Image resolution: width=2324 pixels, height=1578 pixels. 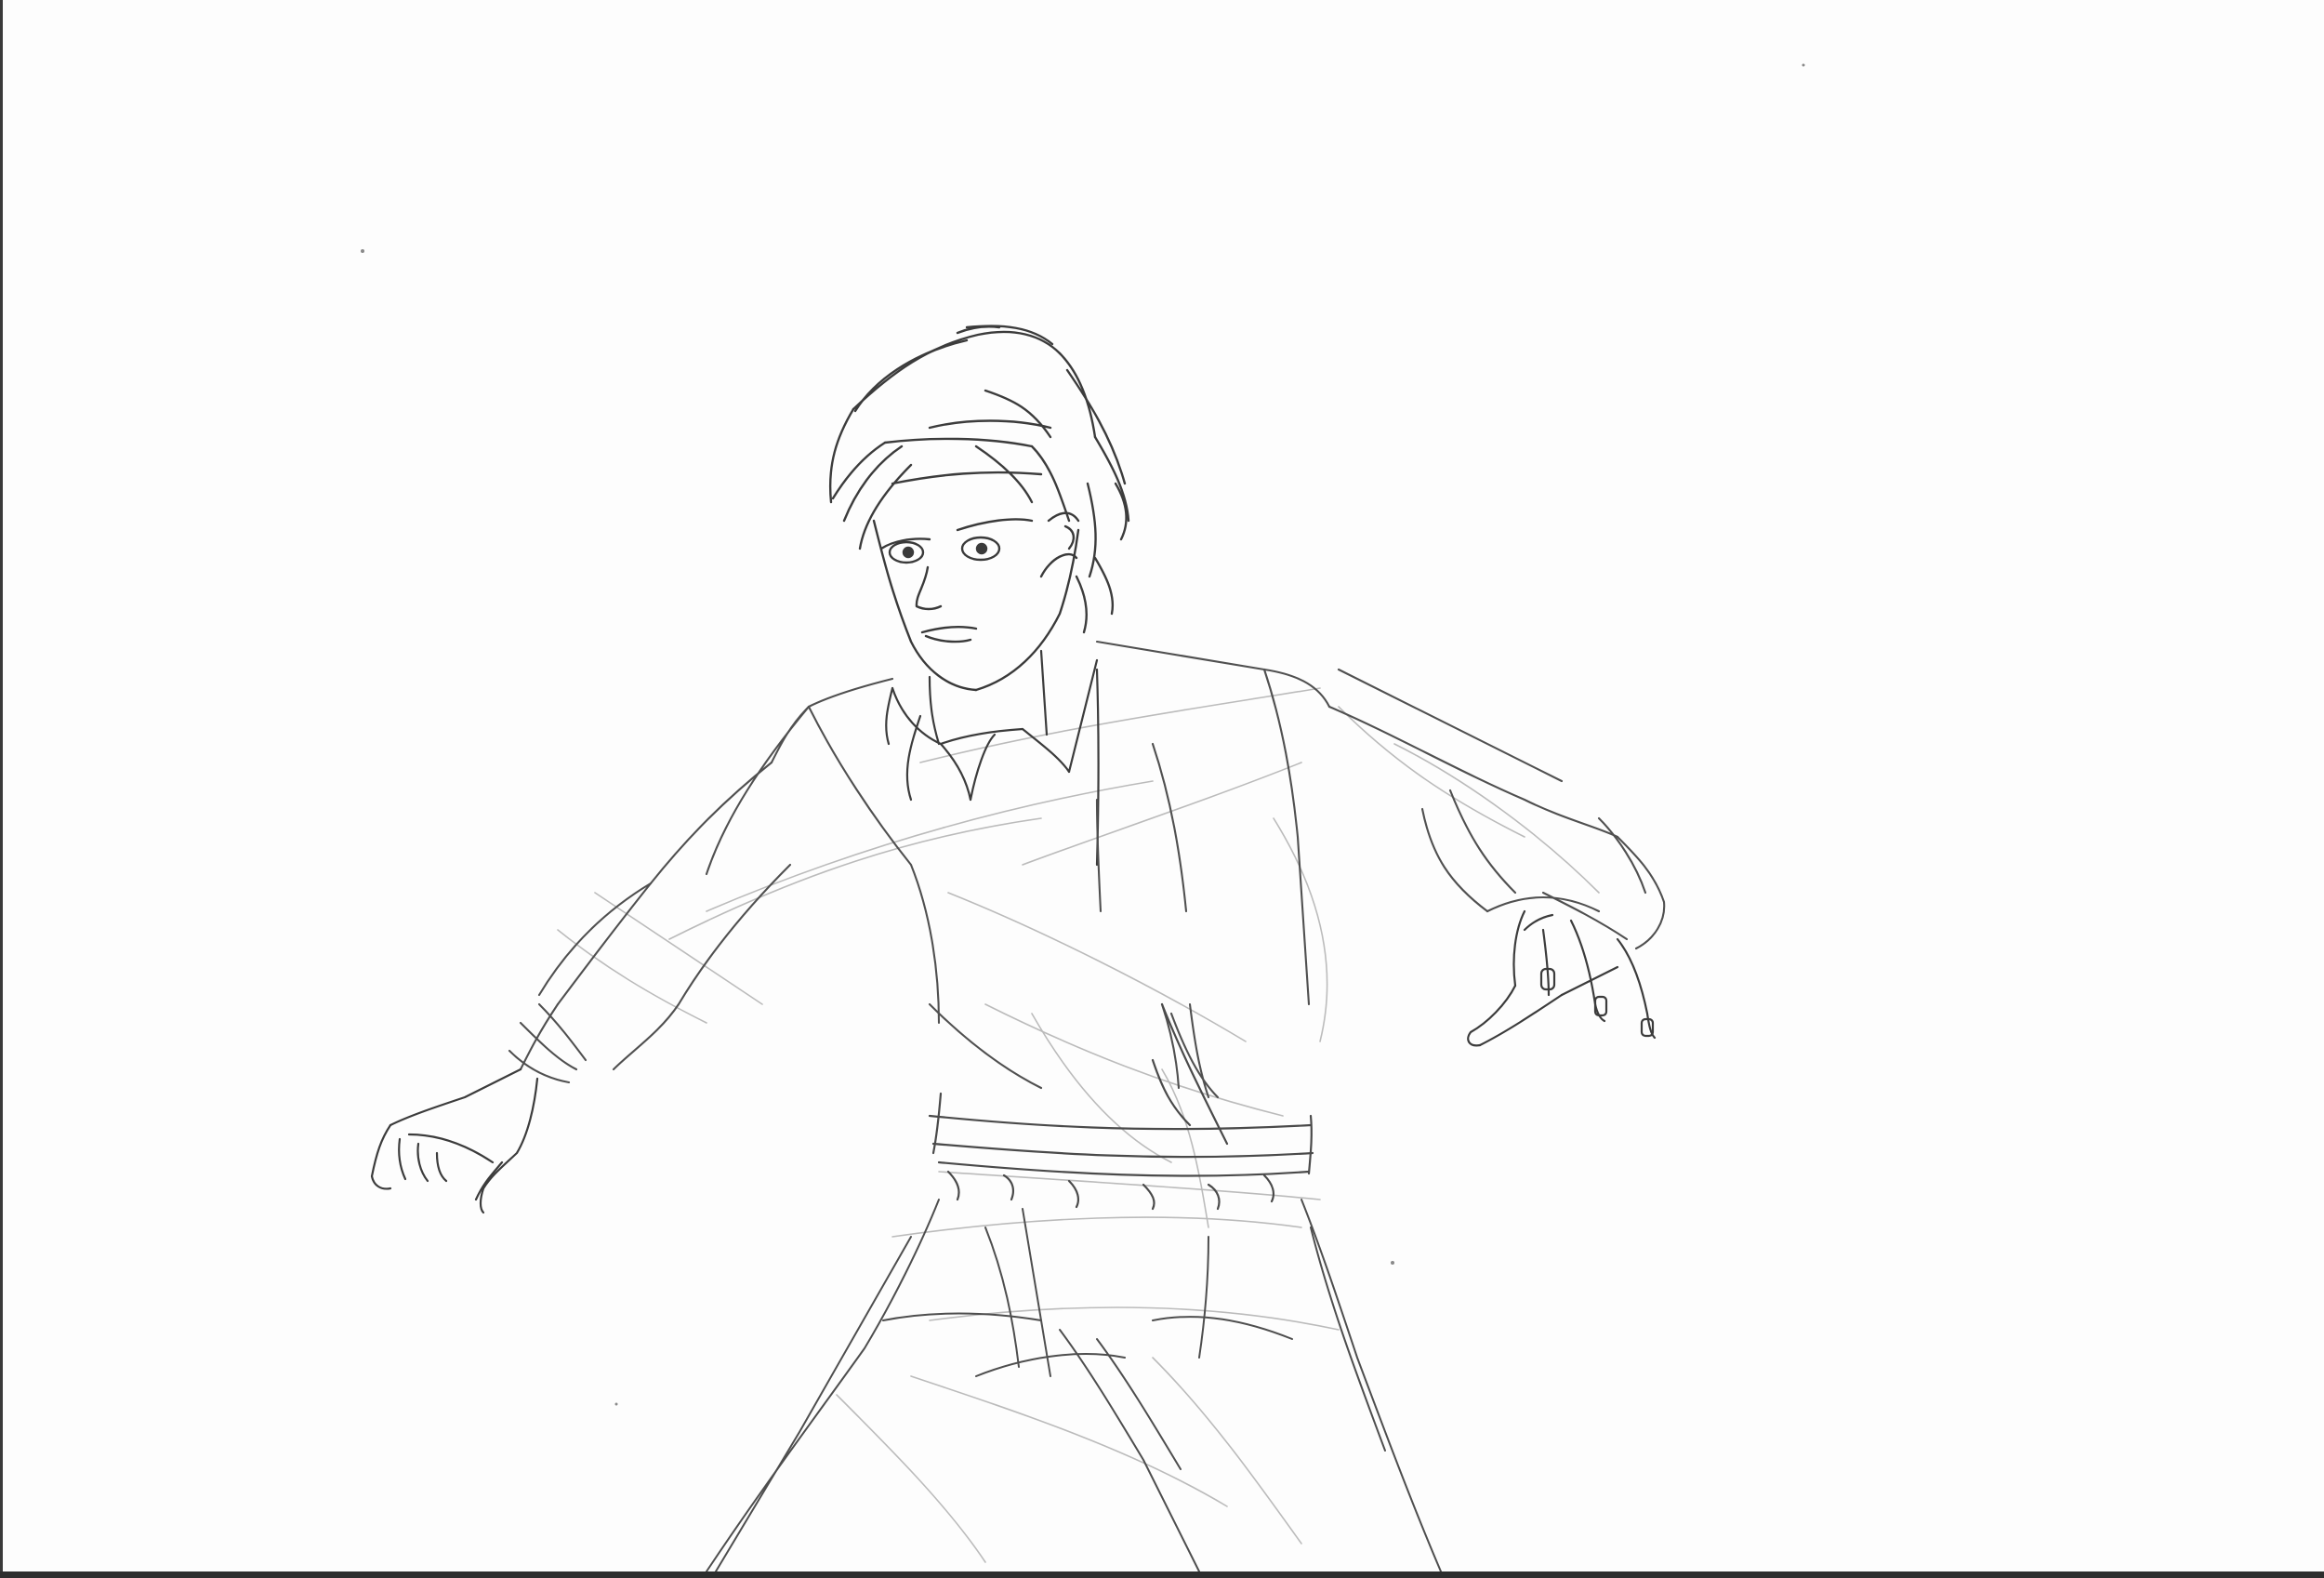 I want to click on shirt, so click(x=1087, y=869).